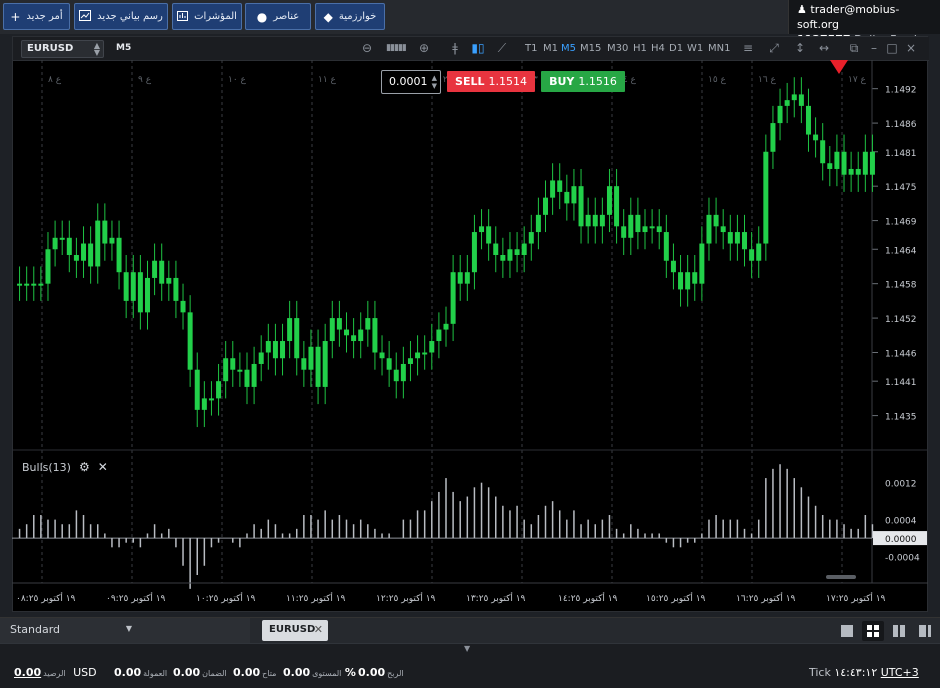  I want to click on close-icon: ×, so click(911, 48).